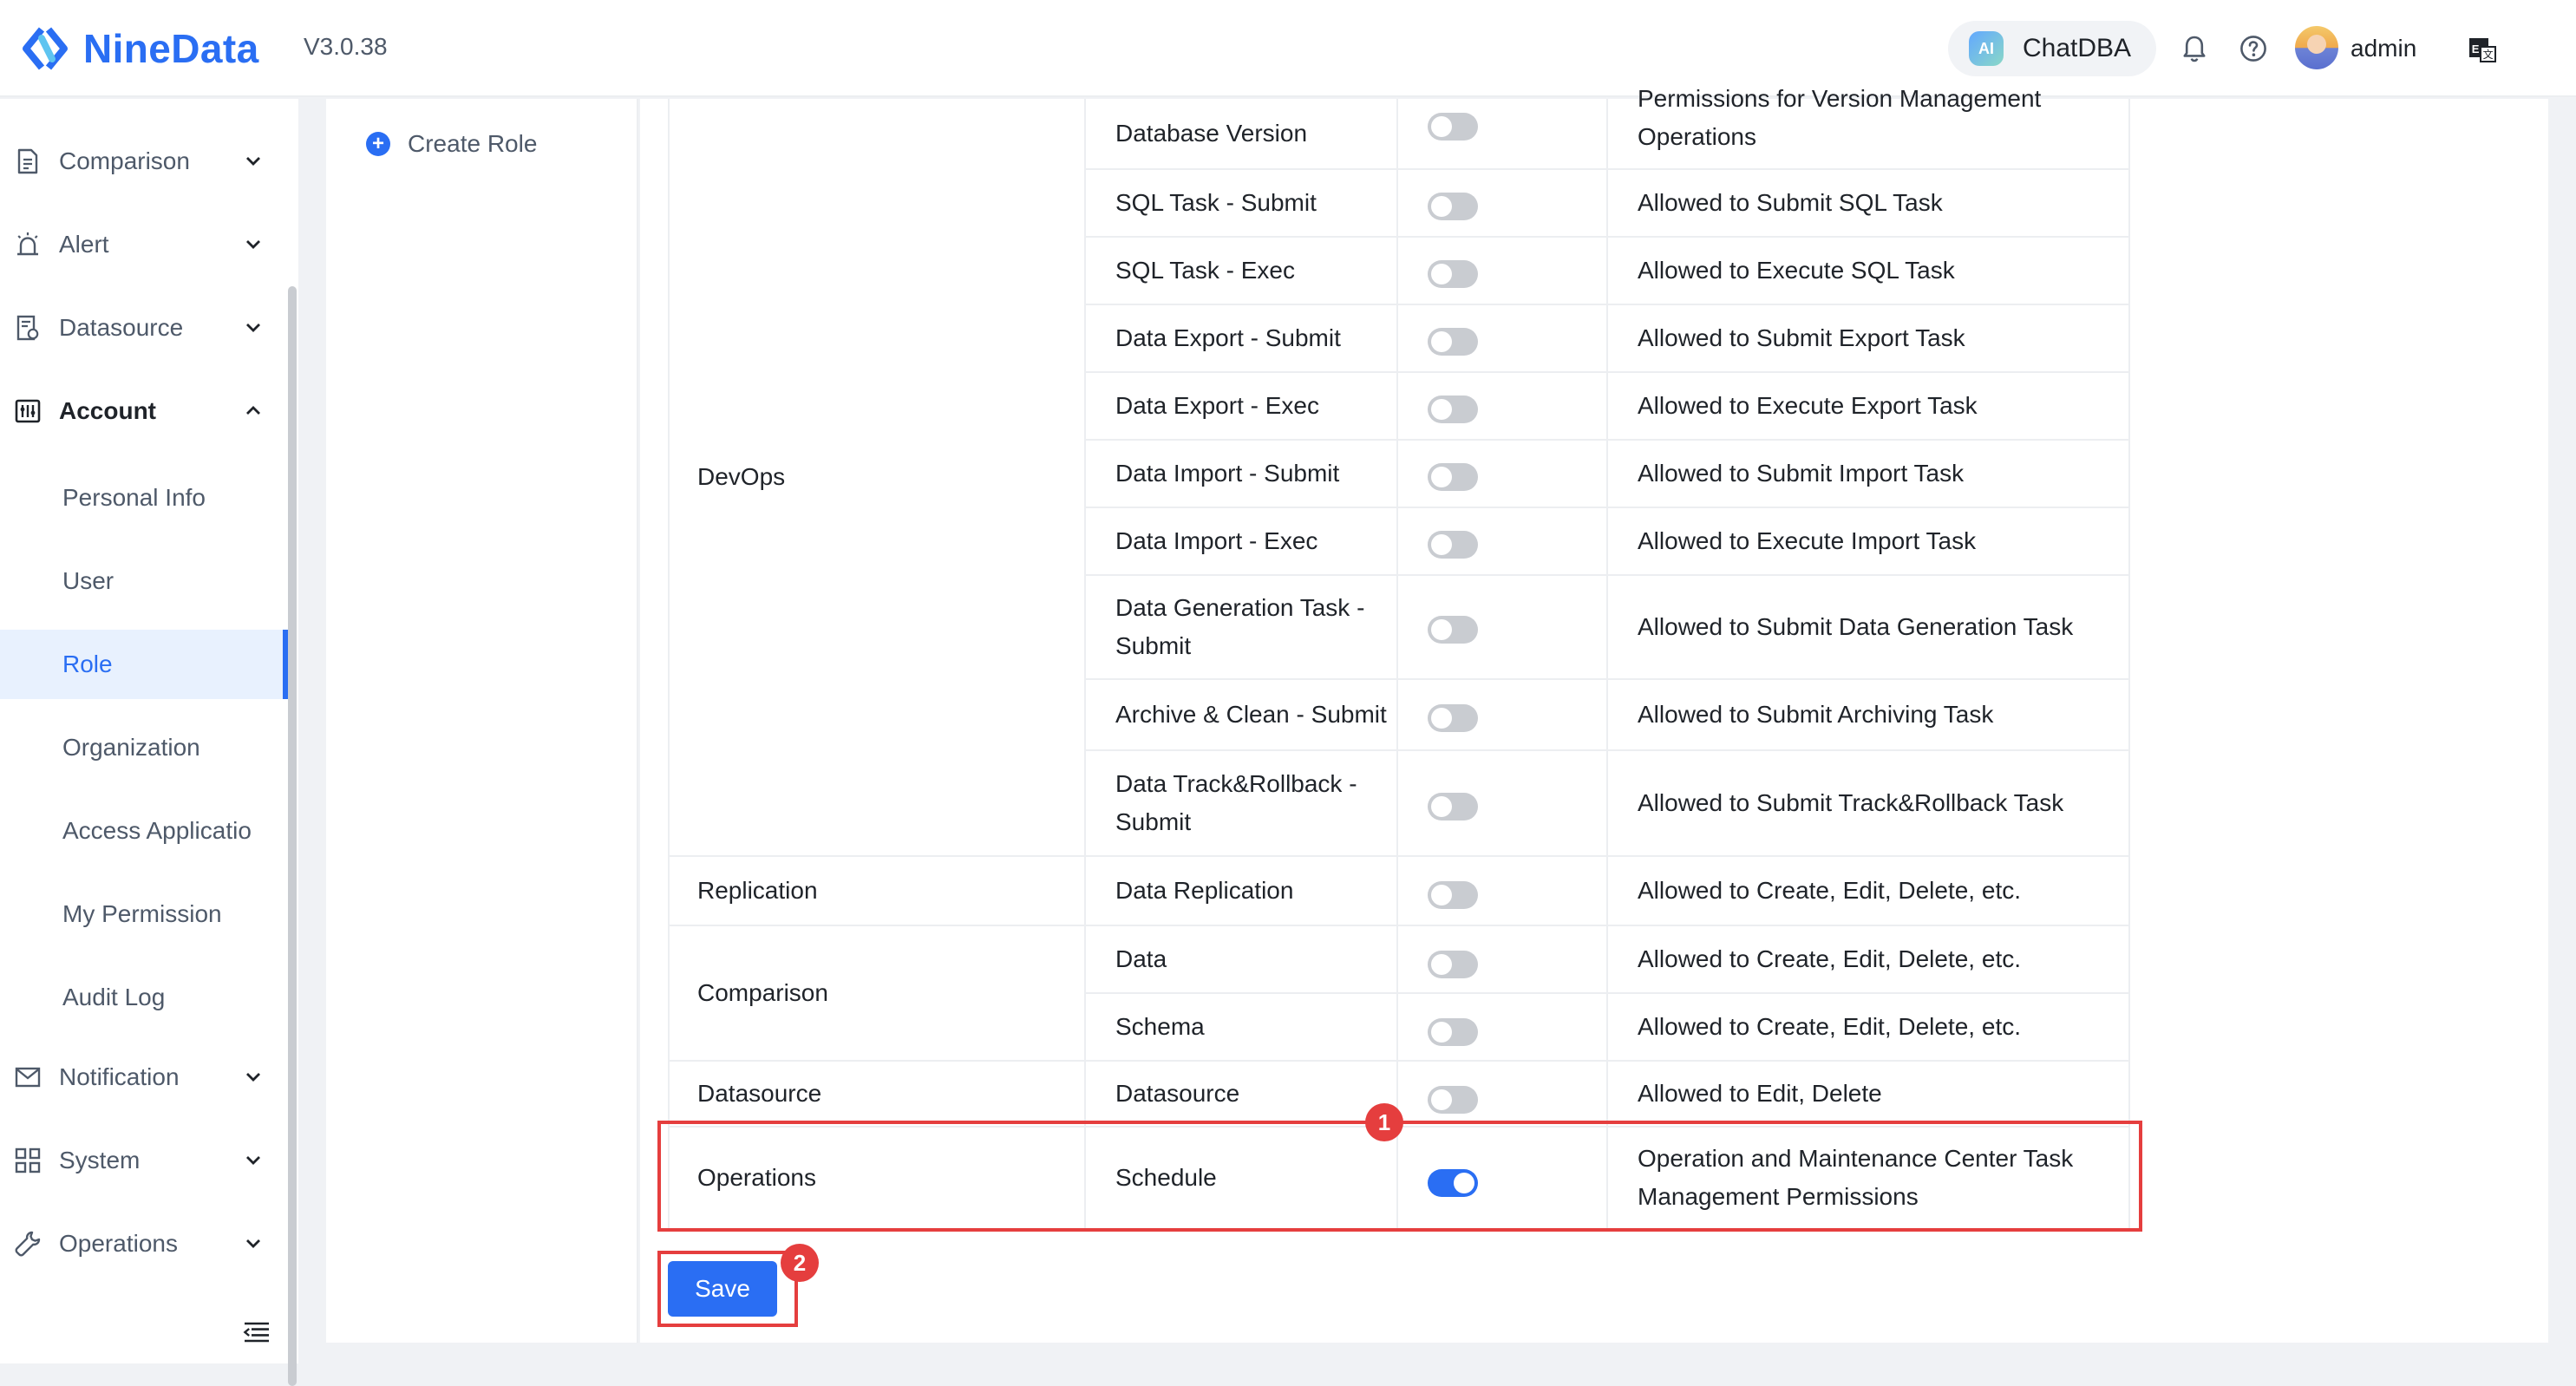 The width and height of the screenshot is (2576, 1386). Describe the element at coordinates (1399, 1176) in the screenshot. I see `highlight-box-operations-row` at that location.